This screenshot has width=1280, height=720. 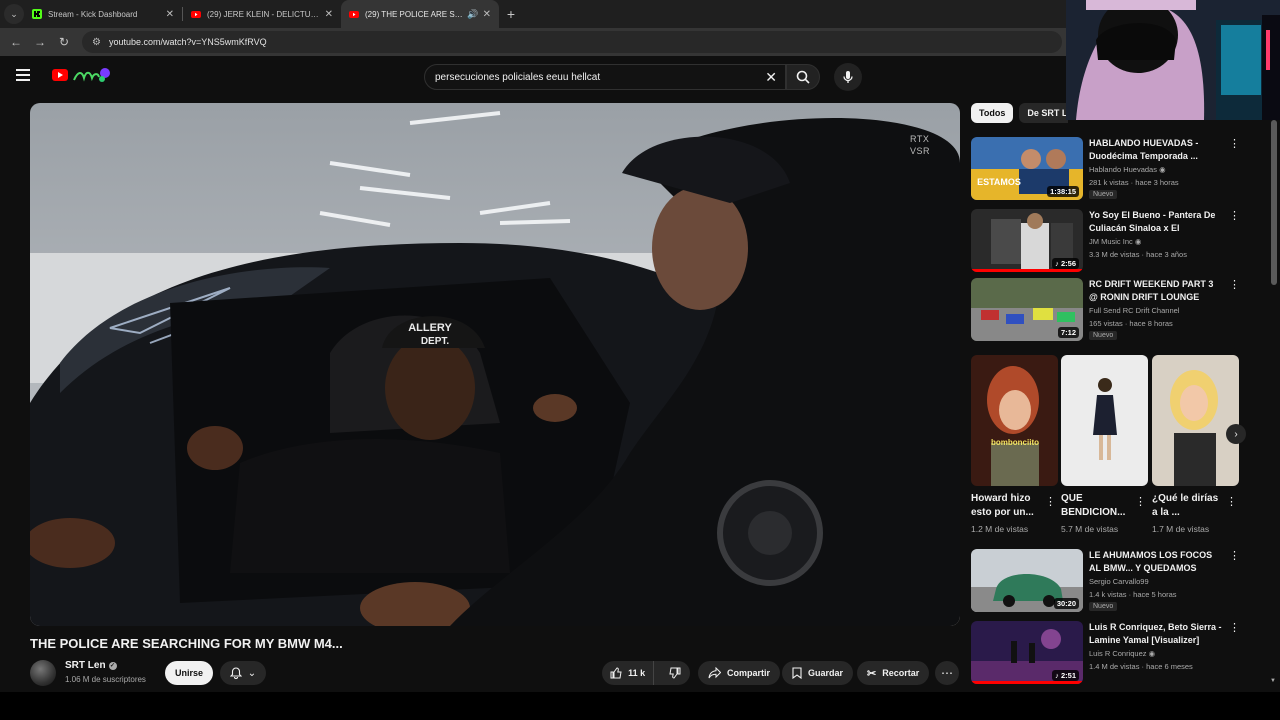 What do you see at coordinates (893, 673) in the screenshot?
I see `clip-button: ✂ Recortar` at bounding box center [893, 673].